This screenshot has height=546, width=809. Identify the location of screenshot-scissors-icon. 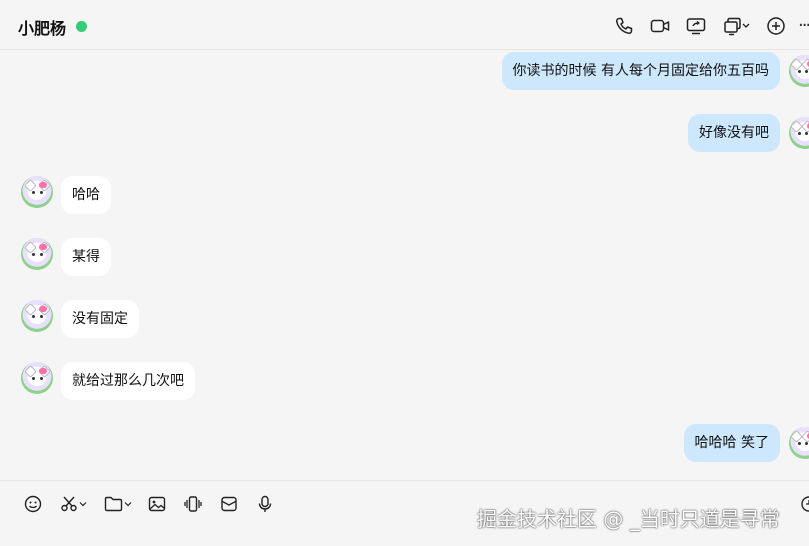
(73, 504).